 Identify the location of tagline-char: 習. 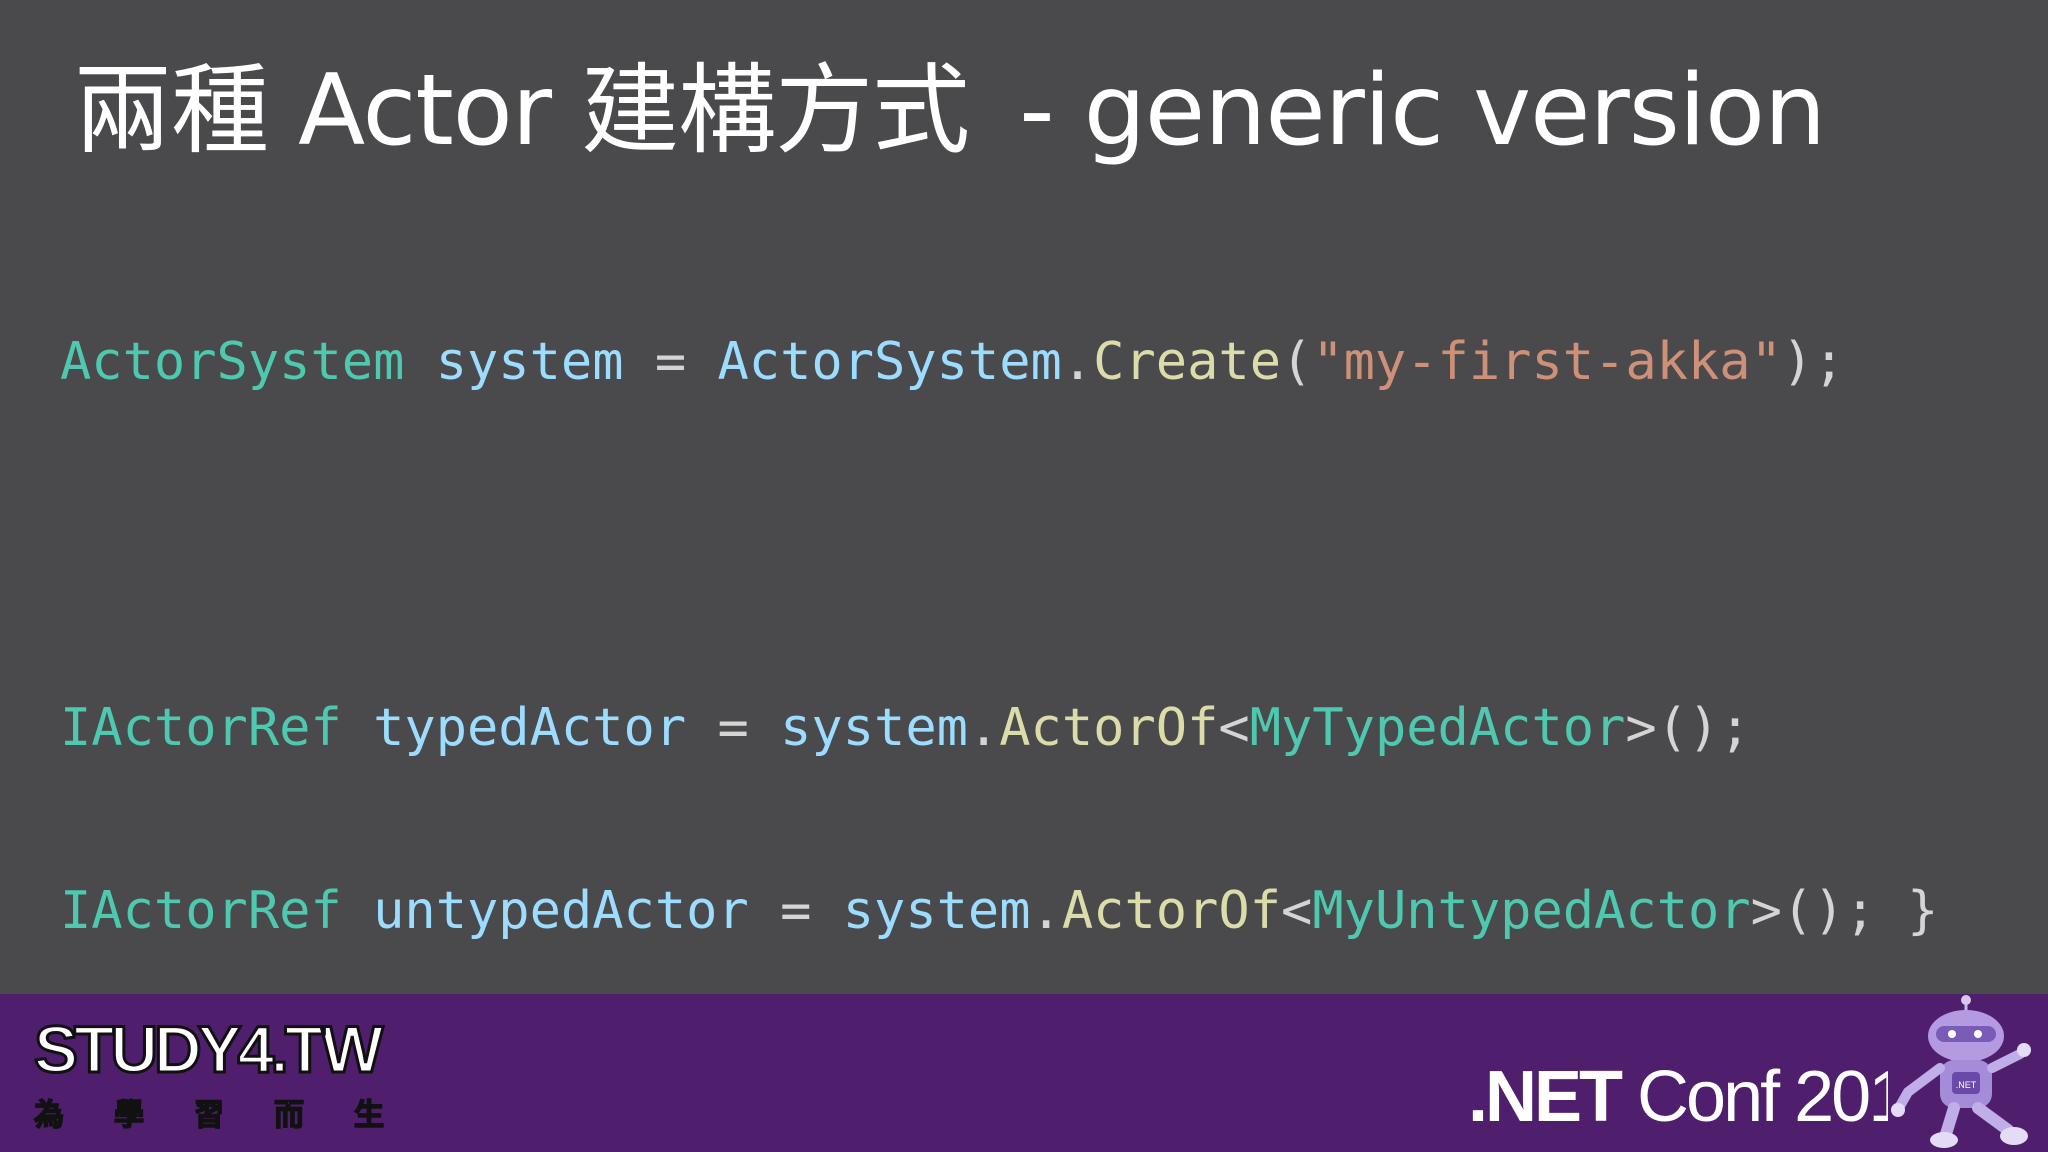
(209, 1115).